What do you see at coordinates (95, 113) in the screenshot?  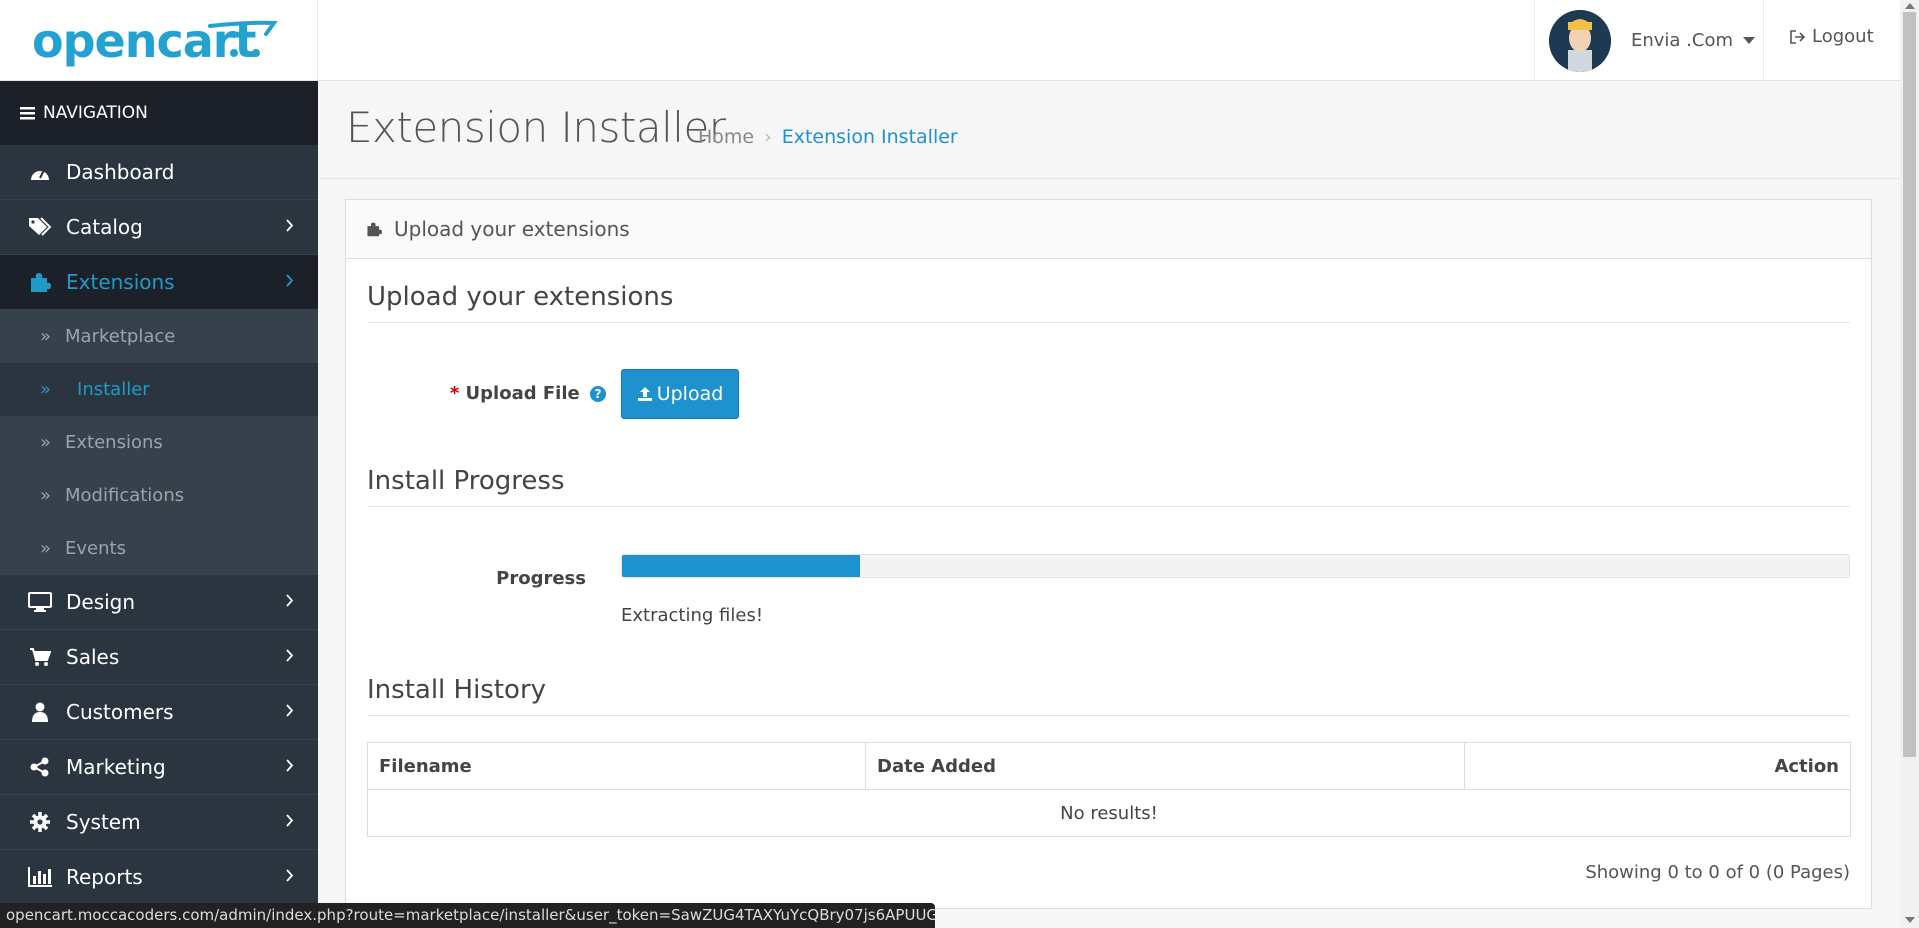 I see `nav-heading-label: NAVIGATION` at bounding box center [95, 113].